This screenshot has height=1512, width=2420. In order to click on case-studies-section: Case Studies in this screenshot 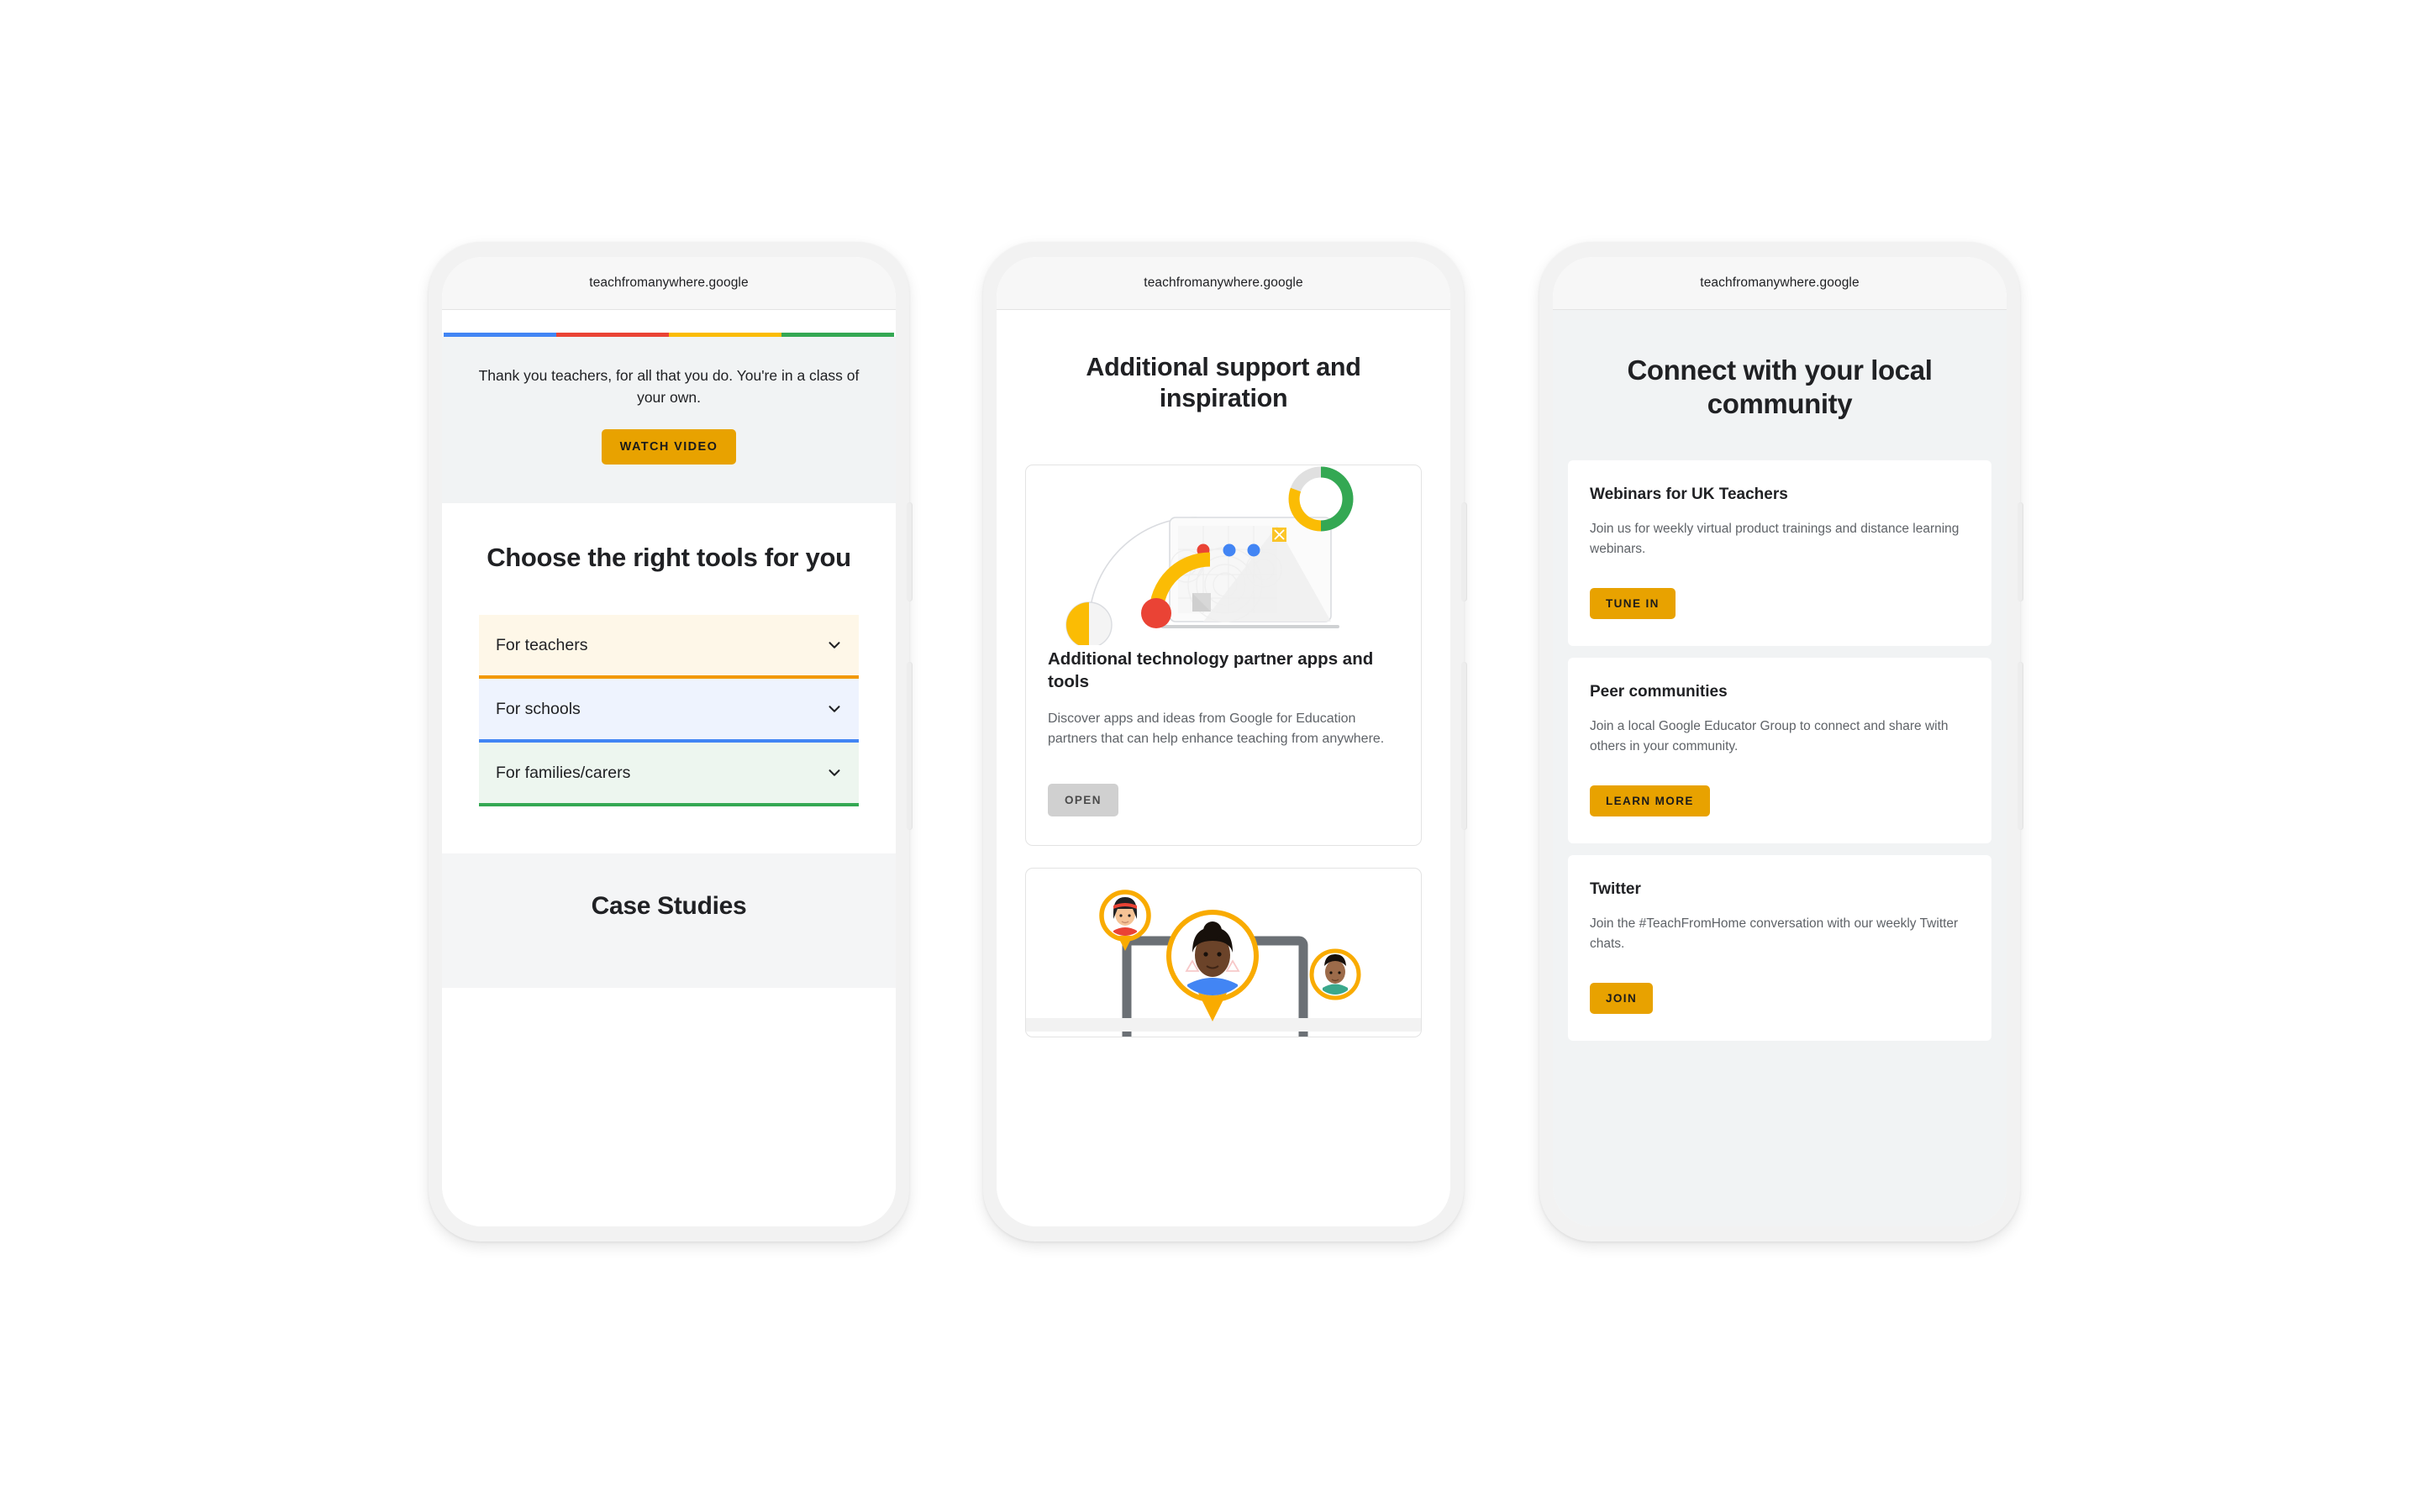, I will do `click(669, 921)`.